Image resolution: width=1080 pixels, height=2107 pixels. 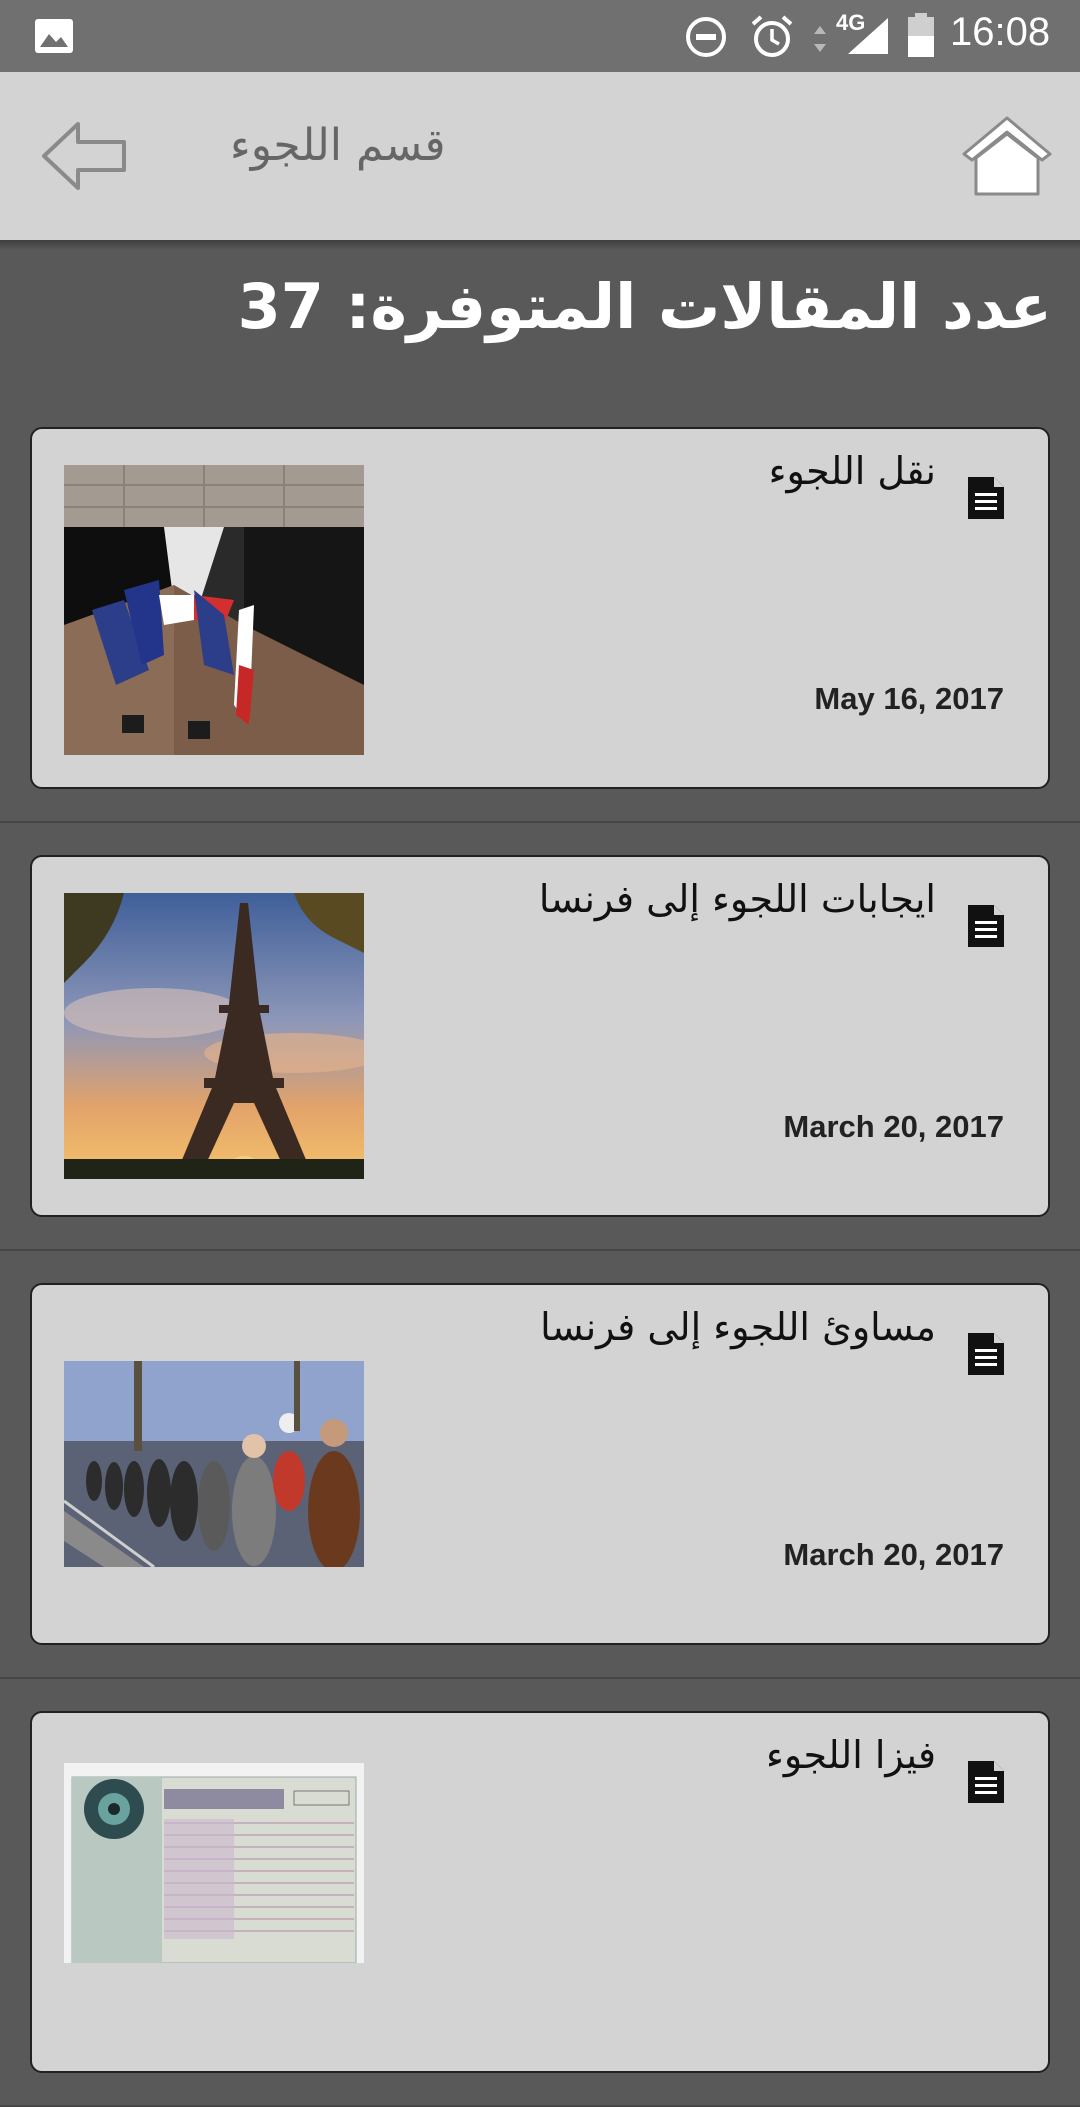 I want to click on status-time: 16:08, so click(x=1000, y=32).